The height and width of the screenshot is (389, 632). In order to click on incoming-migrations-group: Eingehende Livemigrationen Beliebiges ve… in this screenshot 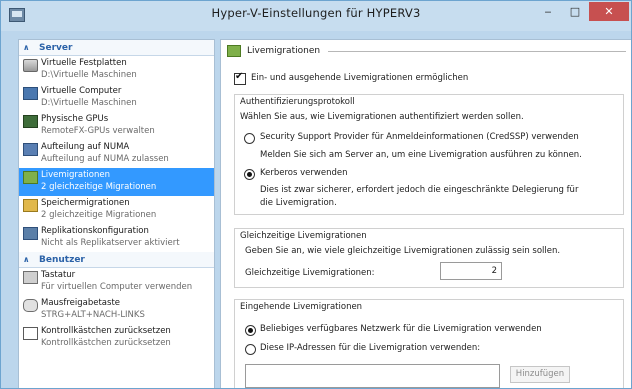, I will do `click(429, 343)`.